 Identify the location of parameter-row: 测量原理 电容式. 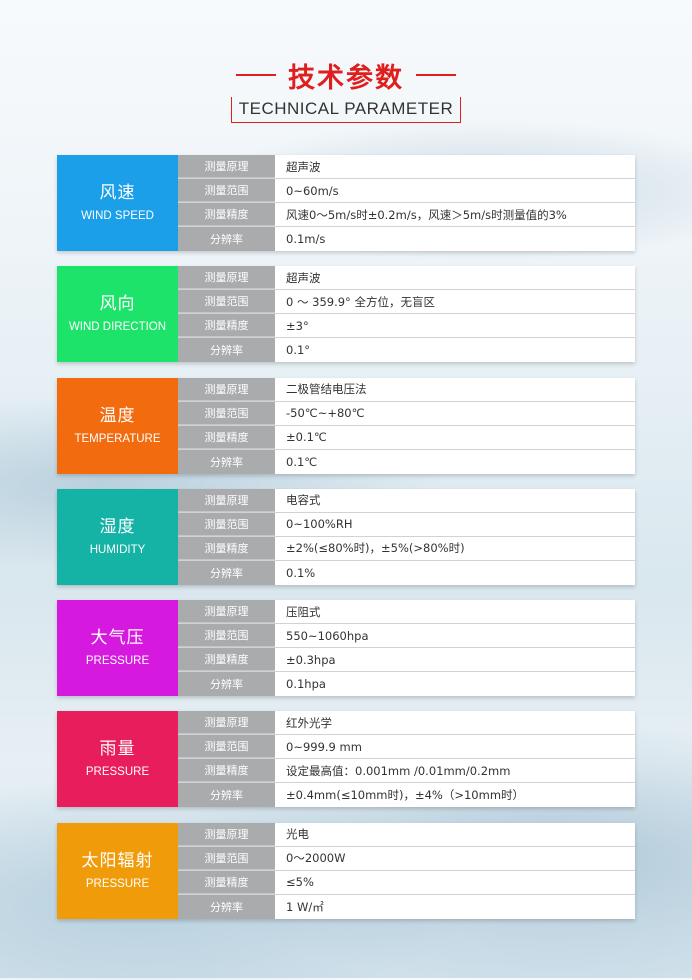
(406, 500).